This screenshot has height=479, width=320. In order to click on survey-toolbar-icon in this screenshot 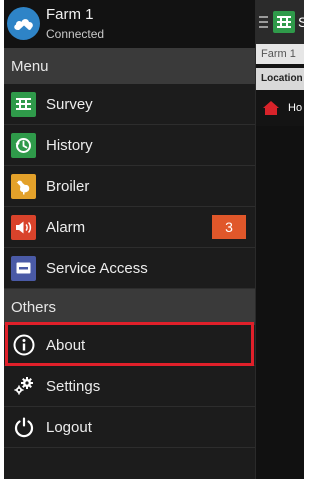, I will do `click(284, 22)`.